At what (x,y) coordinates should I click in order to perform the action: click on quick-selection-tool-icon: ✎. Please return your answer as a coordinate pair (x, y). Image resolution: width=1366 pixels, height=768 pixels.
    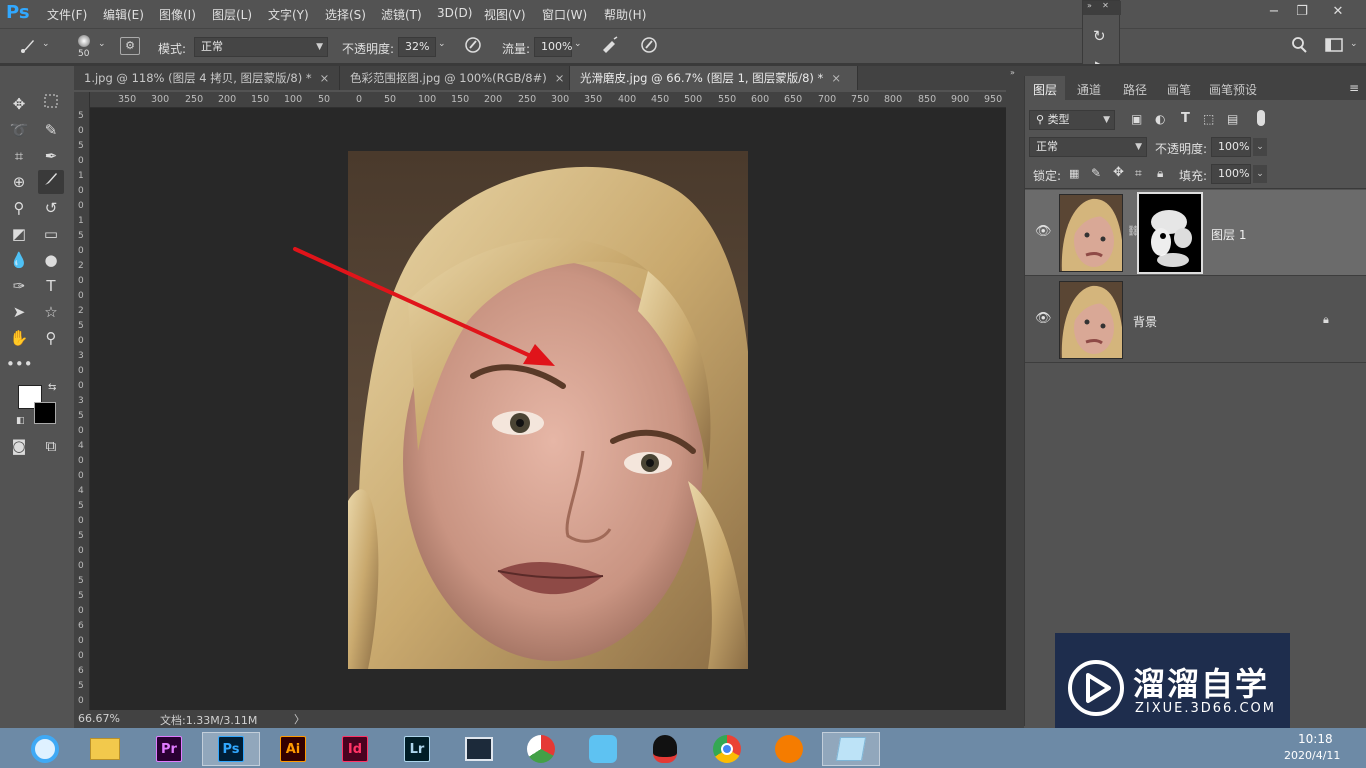
    Looking at the image, I should click on (51, 130).